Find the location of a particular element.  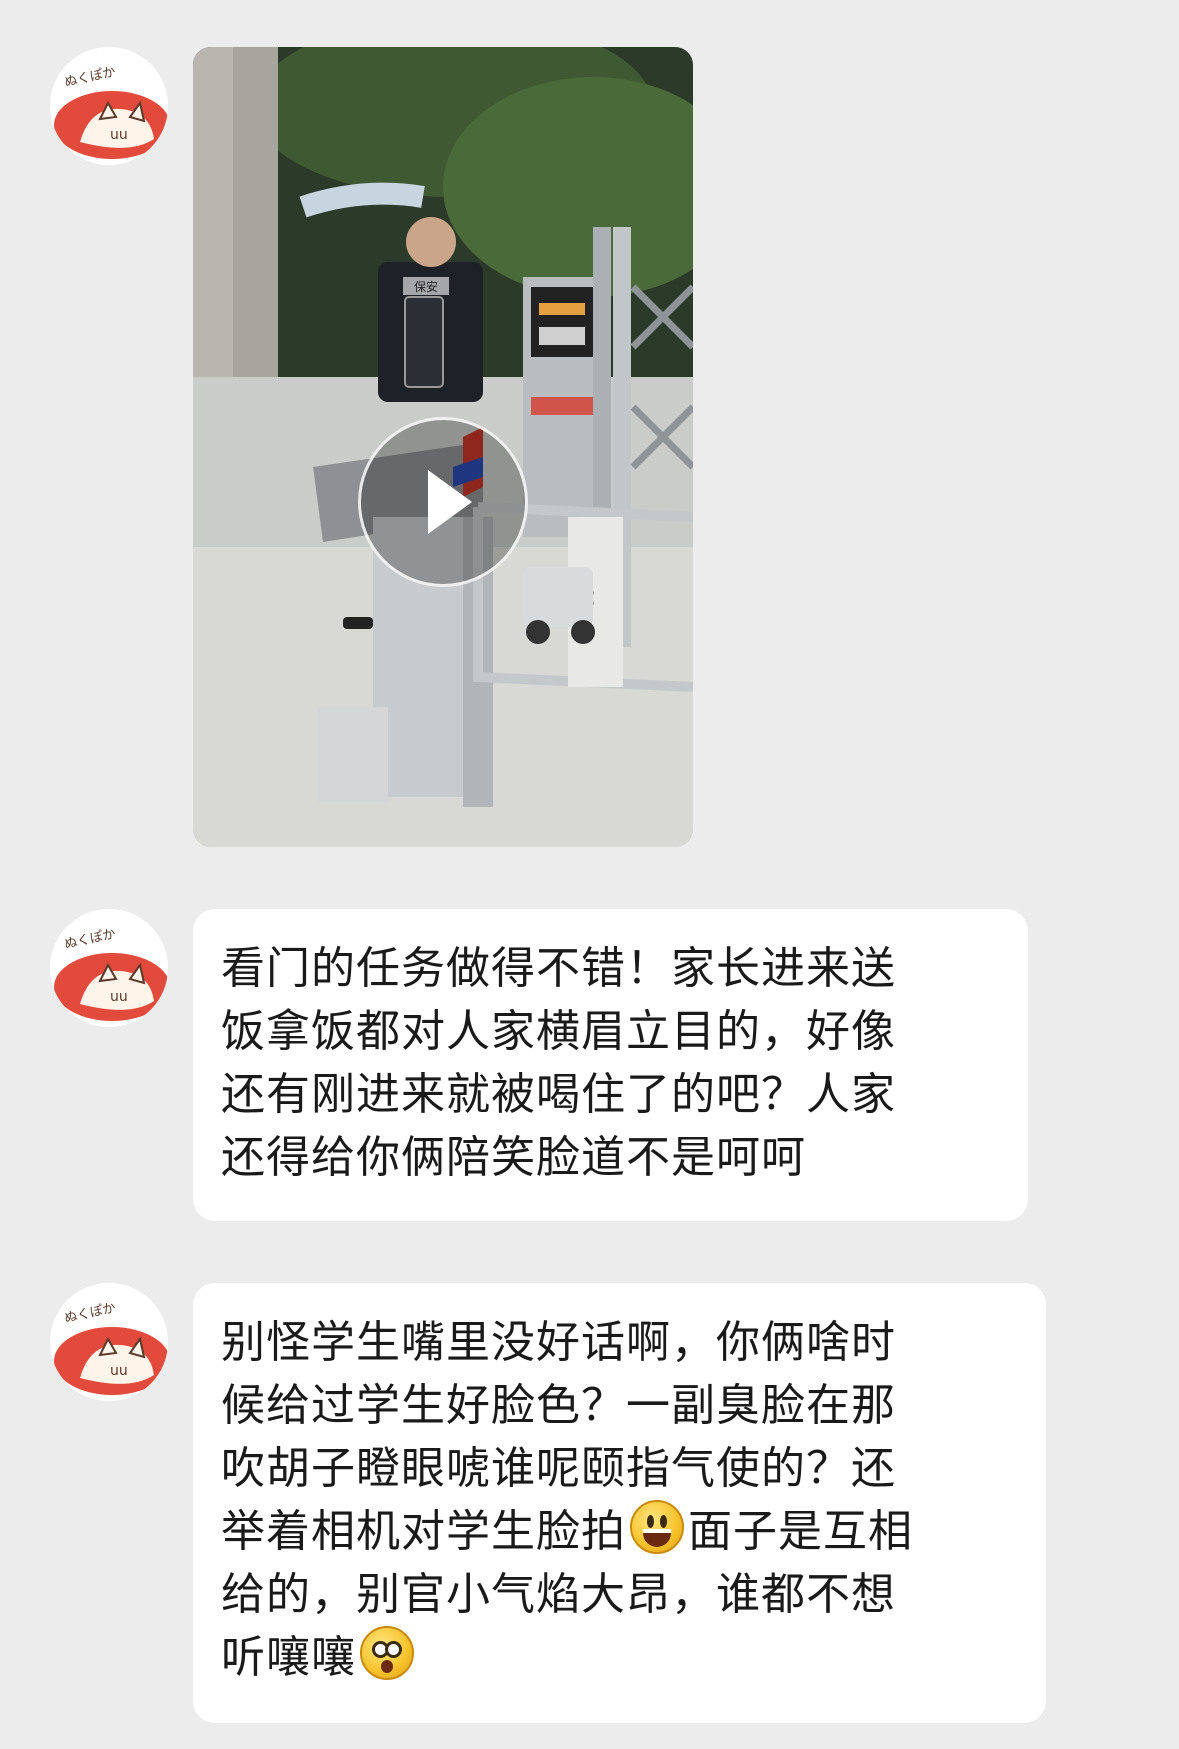

message-line-segment: 举着相机对学生脸拍 is located at coordinates (423, 1531).